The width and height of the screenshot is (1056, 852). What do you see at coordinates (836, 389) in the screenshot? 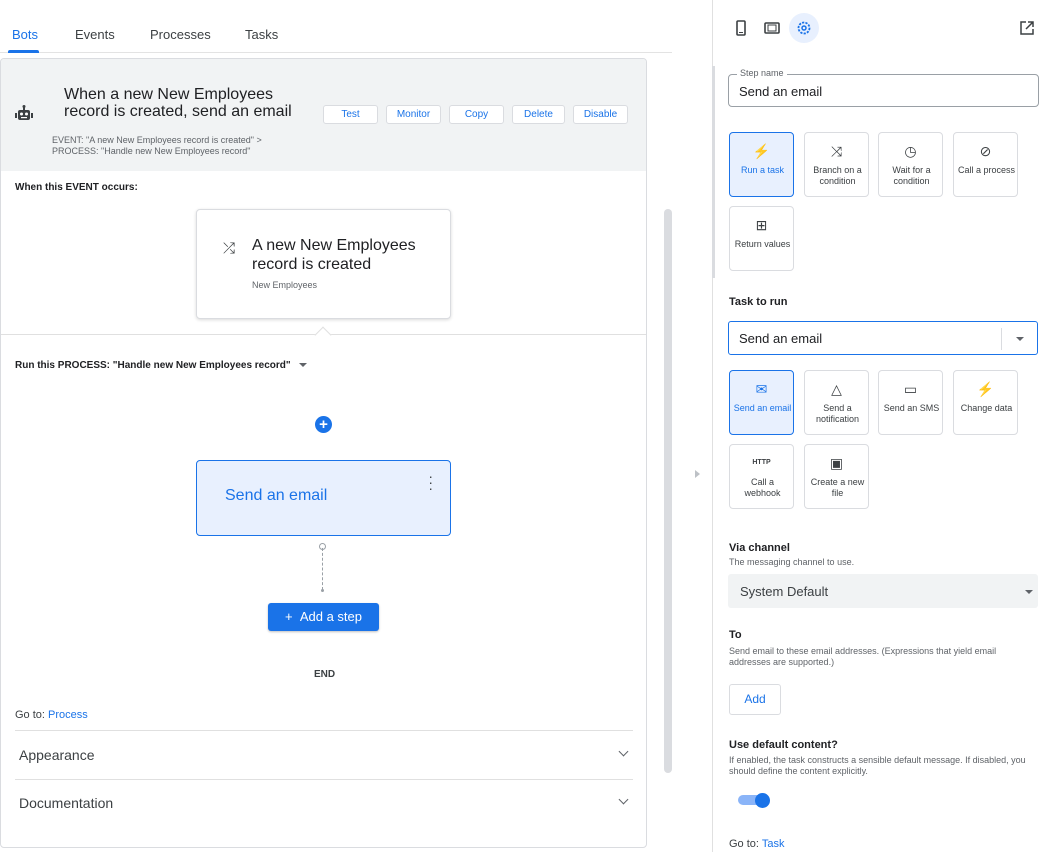
I see `bell-icon: △` at bounding box center [836, 389].